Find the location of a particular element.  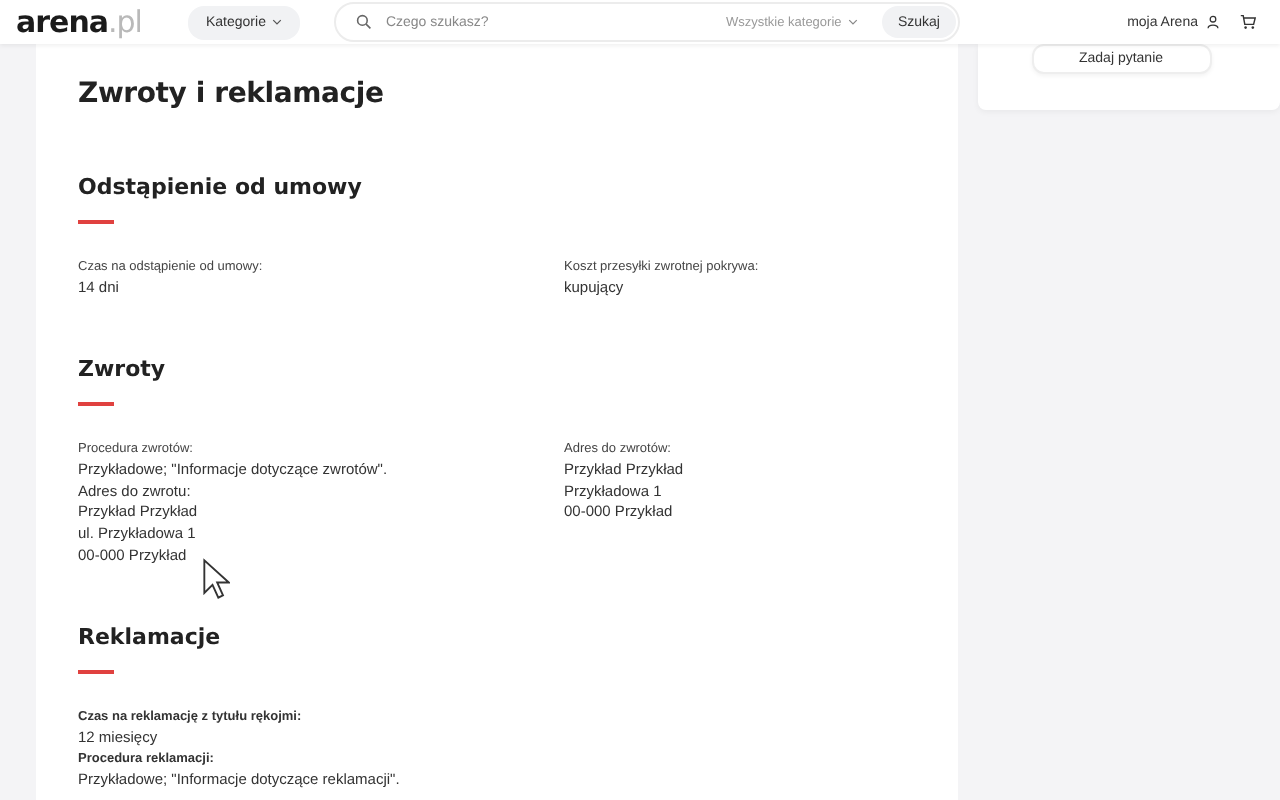

logo: arena.pl is located at coordinates (86, 22).